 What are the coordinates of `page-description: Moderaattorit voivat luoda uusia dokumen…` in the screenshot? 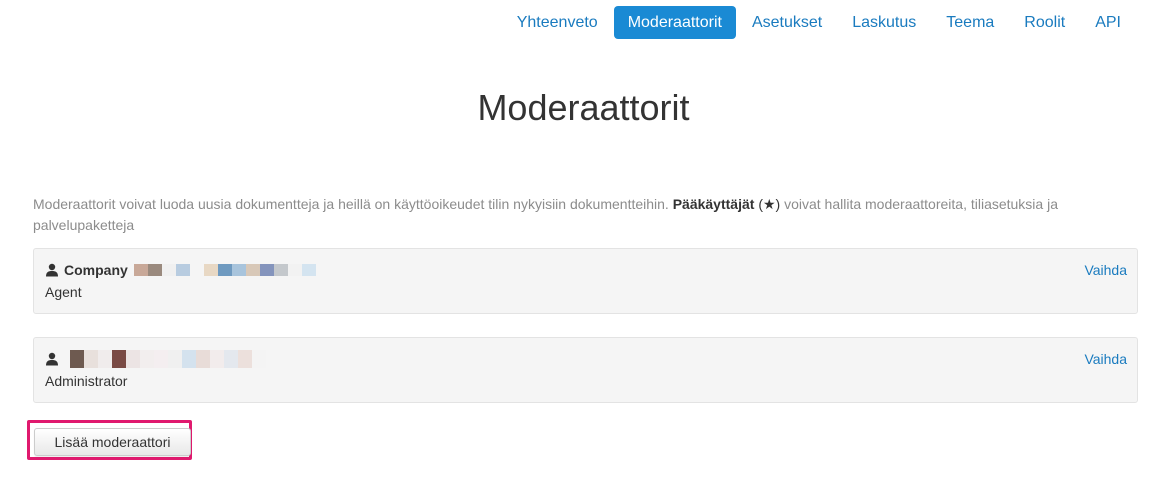 It's located at (583, 215).